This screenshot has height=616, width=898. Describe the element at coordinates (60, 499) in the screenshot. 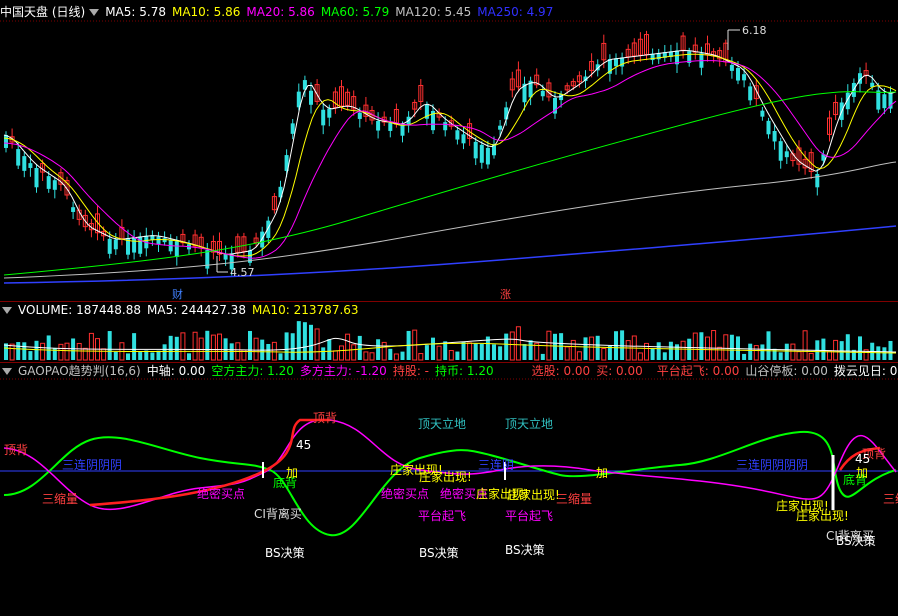

I see `ann-shrink-1: 三缩量` at that location.